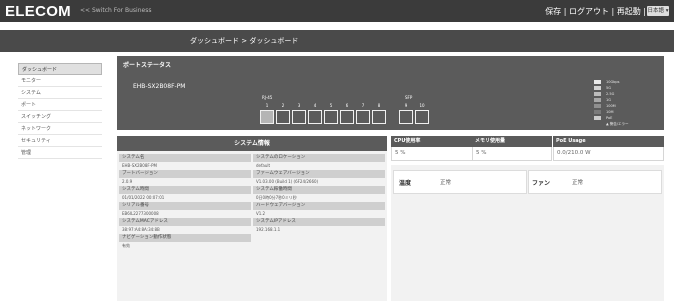 Image resolution: width=674 pixels, height=305 pixels. What do you see at coordinates (595, 182) in the screenshot?
I see `fan-status: ファン 正常` at bounding box center [595, 182].